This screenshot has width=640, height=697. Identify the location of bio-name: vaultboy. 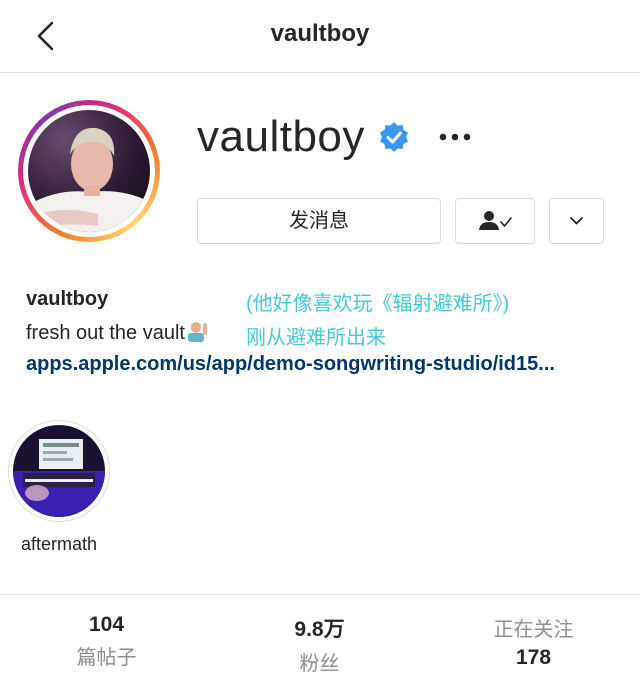
(67, 299).